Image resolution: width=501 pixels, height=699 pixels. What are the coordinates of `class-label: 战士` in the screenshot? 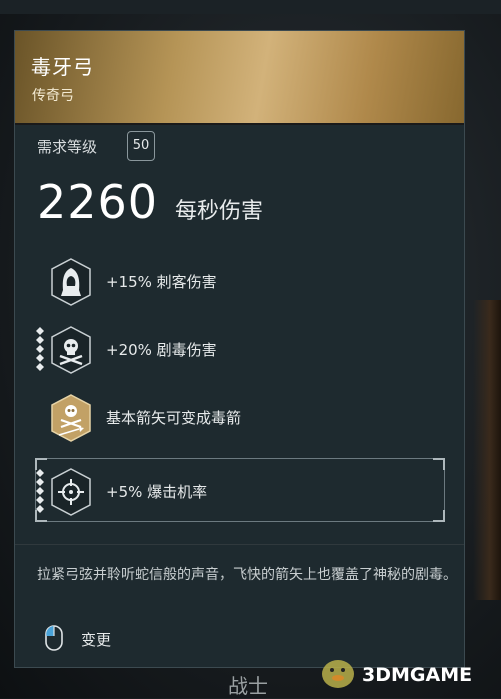 It's located at (248, 686).